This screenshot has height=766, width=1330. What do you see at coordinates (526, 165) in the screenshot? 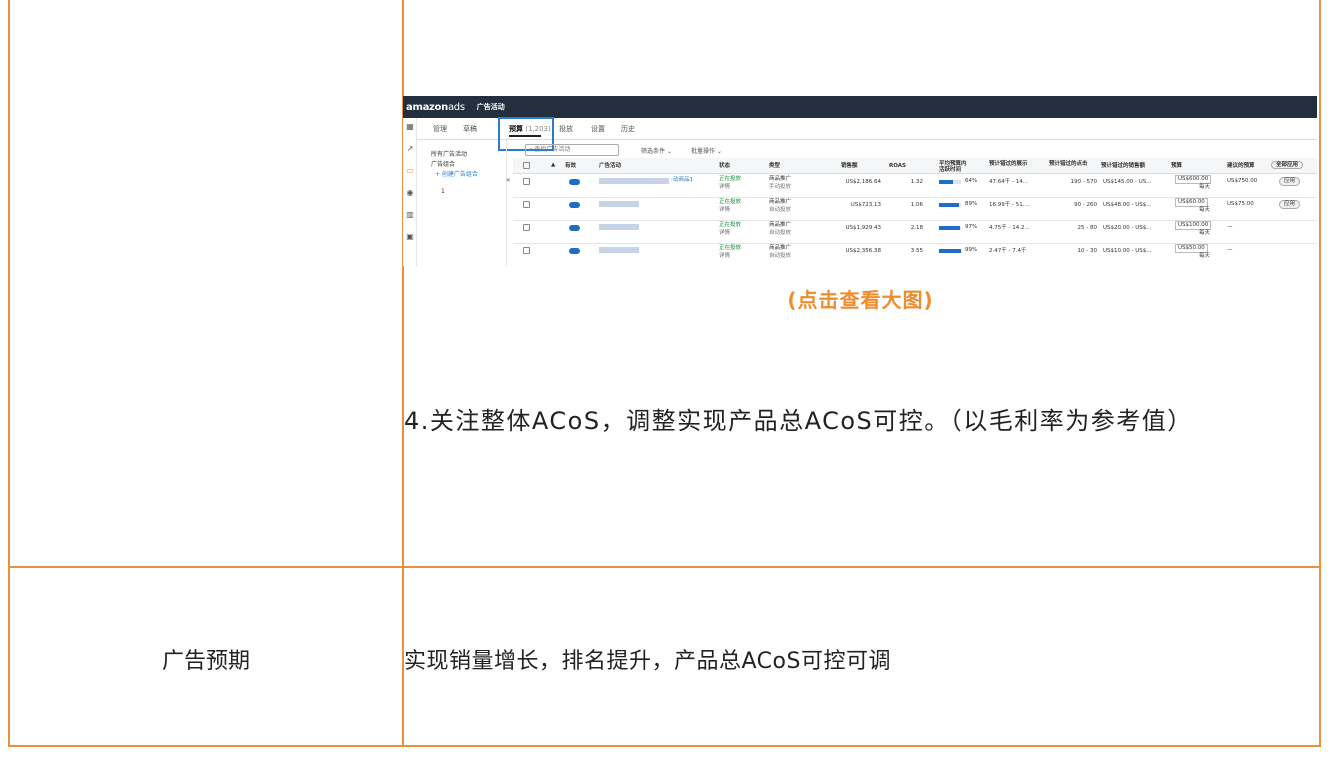
I see `select-all-checkbox` at bounding box center [526, 165].